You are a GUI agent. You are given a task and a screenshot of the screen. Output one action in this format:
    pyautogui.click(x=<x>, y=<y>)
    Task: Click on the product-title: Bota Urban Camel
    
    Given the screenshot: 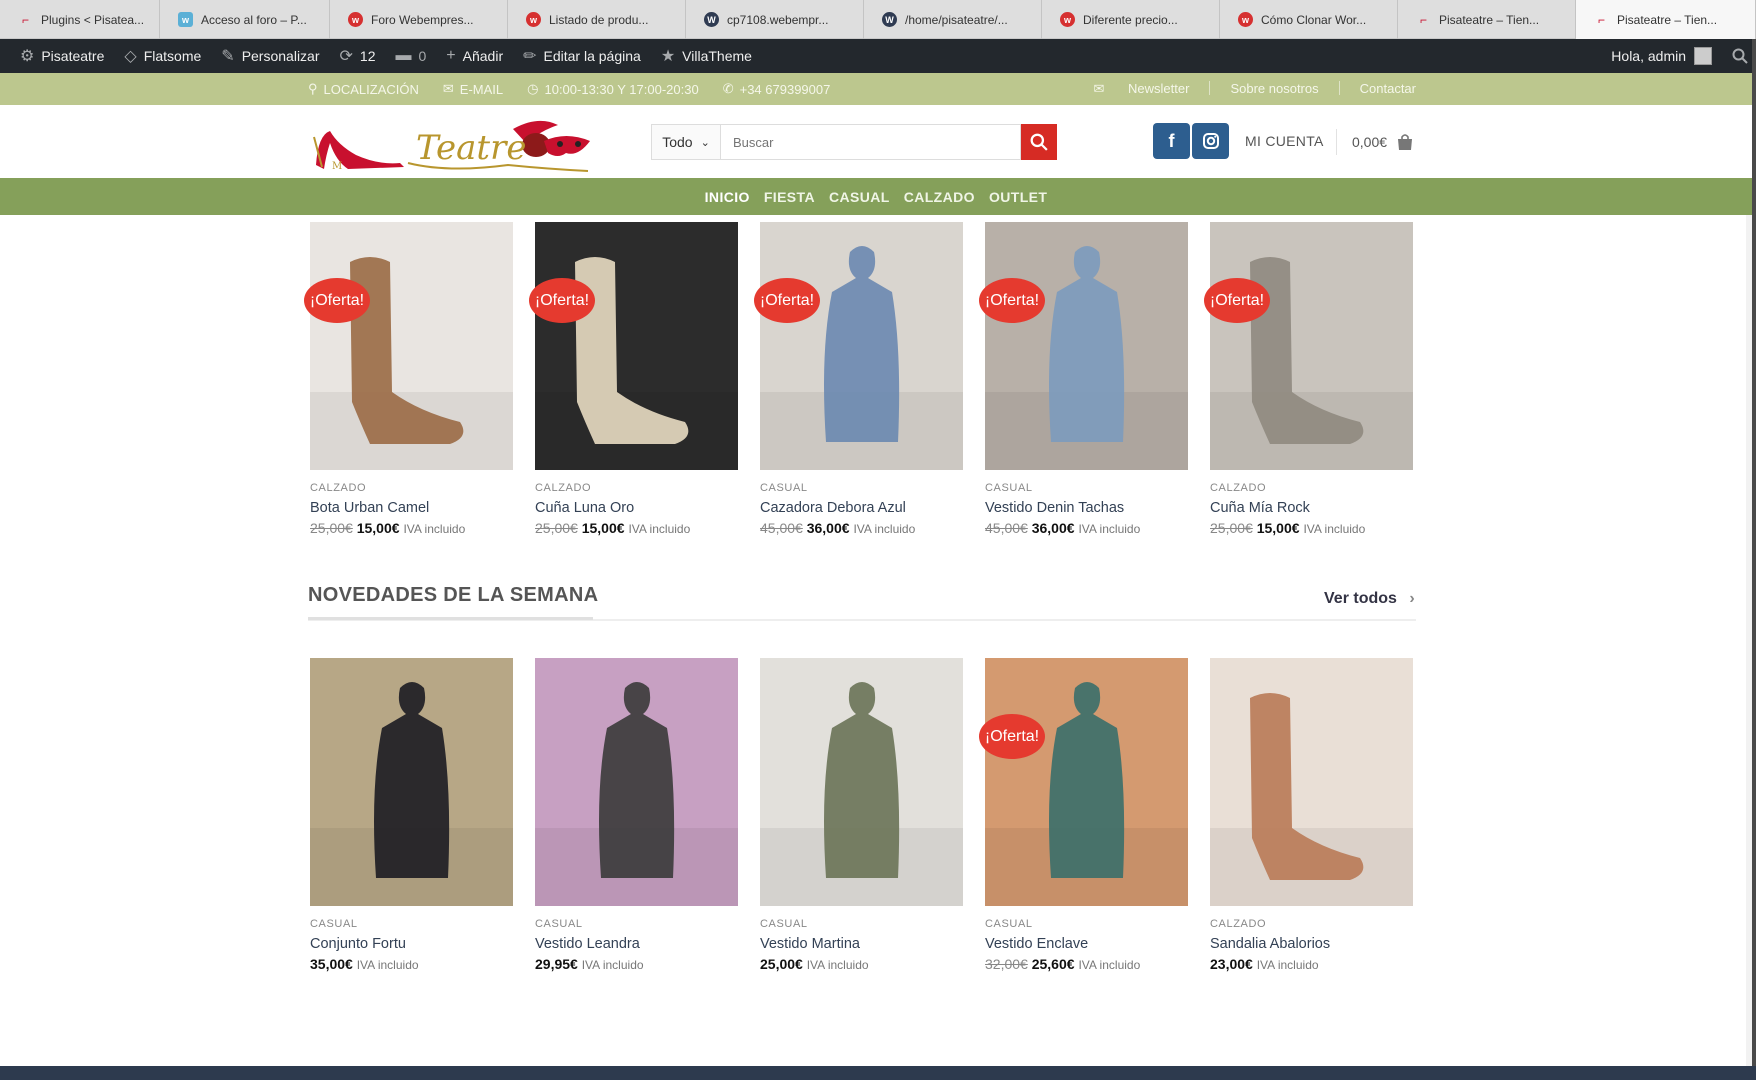 What is the action you would take?
    pyautogui.click(x=411, y=508)
    